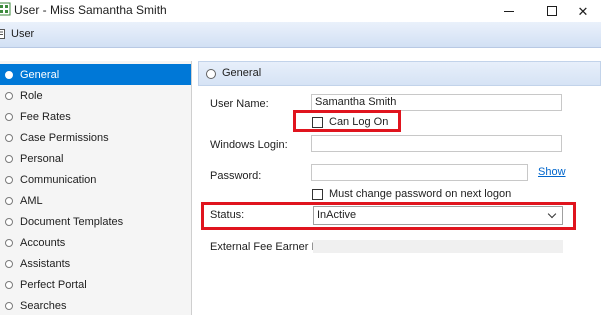 The width and height of the screenshot is (601, 316). What do you see at coordinates (95, 200) in the screenshot?
I see `sidebar-item-aml: AML` at bounding box center [95, 200].